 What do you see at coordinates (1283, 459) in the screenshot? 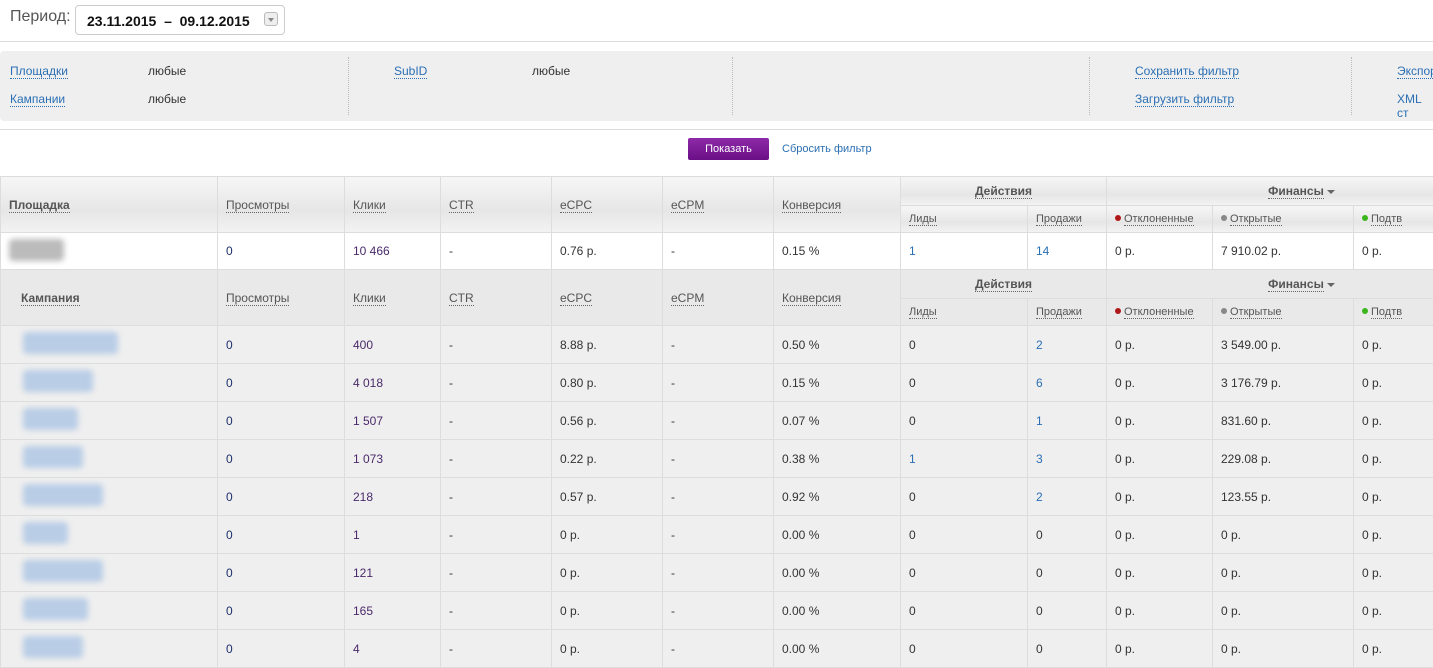
I see `open-cell: 229.08 р.` at bounding box center [1283, 459].